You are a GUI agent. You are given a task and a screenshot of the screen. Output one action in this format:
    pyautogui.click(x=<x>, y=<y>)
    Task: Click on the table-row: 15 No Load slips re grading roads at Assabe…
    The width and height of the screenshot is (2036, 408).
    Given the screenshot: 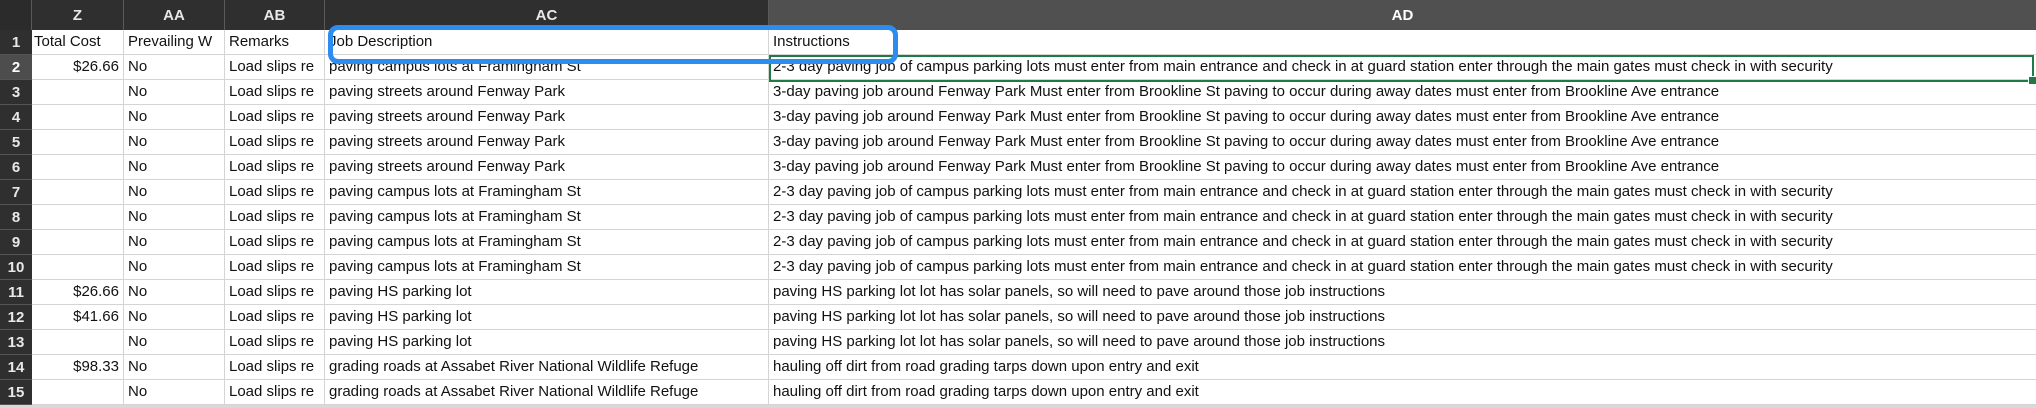 What is the action you would take?
    pyautogui.click(x=1018, y=392)
    